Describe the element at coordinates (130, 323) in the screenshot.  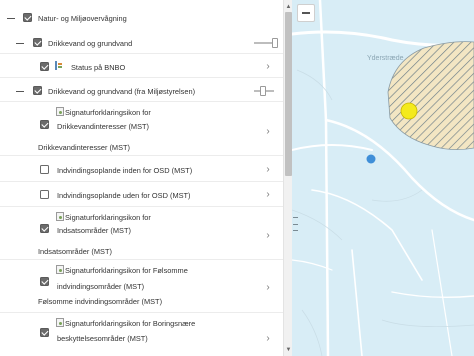
I see `image-alt-line1: Signaturforklaringsikon for Boringsnære` at that location.